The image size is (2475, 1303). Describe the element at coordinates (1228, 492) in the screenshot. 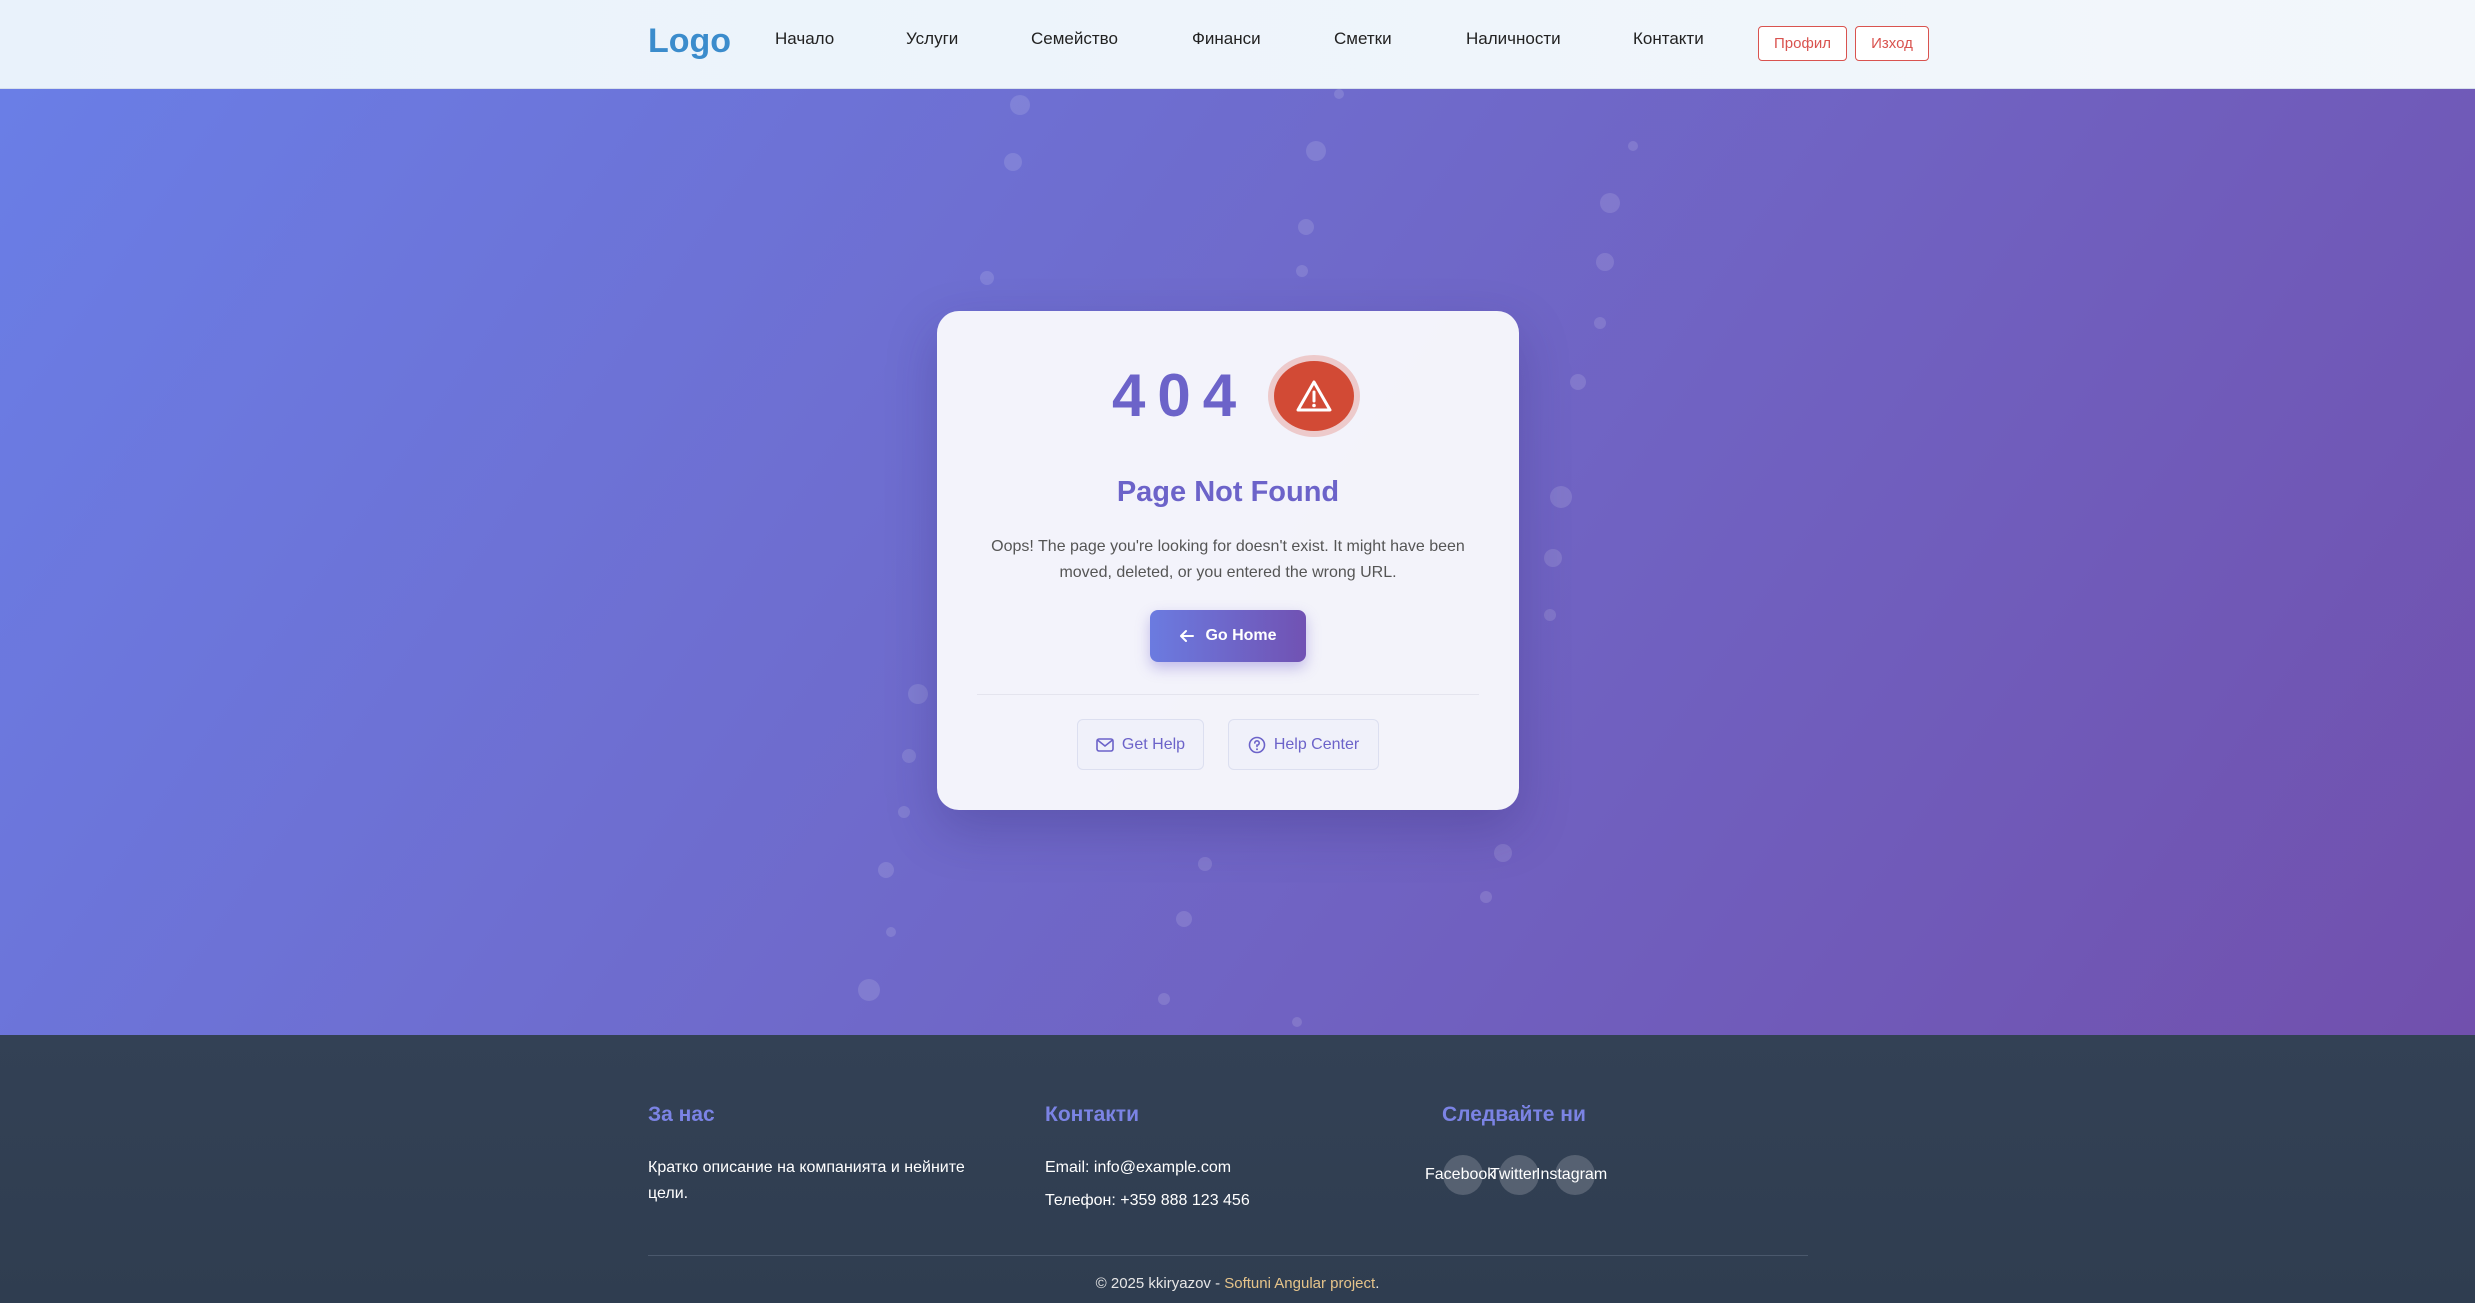

I see `error-title: Page Not Found` at that location.